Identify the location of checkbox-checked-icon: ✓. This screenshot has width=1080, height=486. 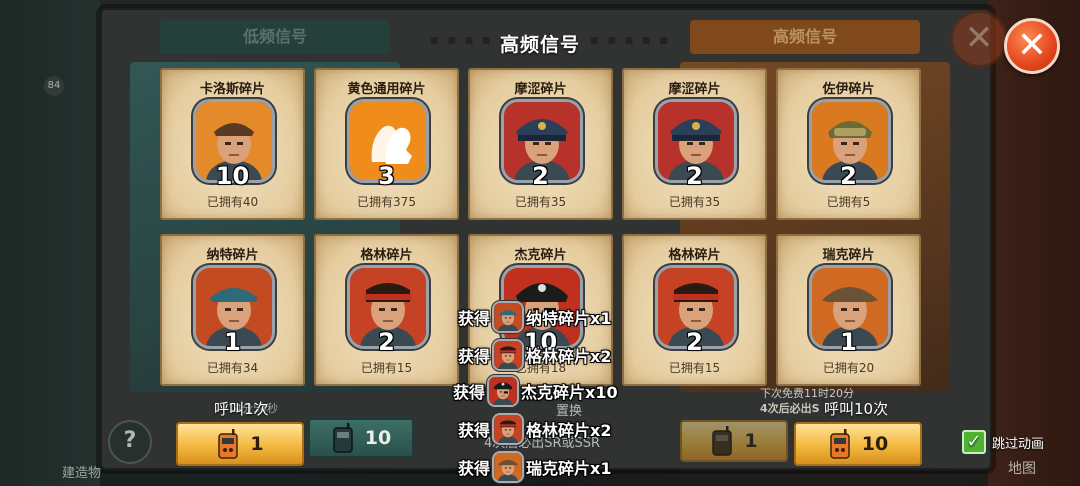
(974, 442).